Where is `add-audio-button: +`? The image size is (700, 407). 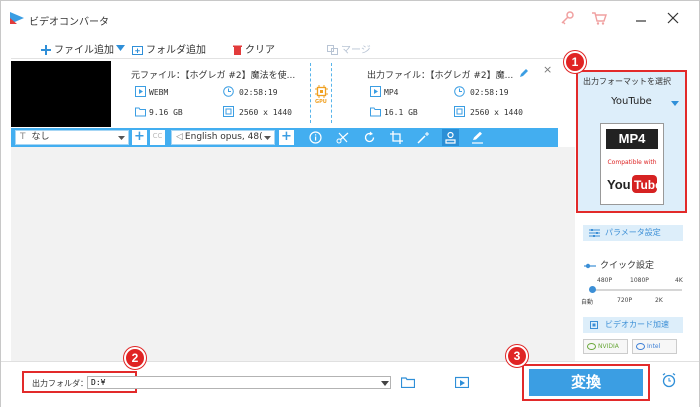 add-audio-button: + is located at coordinates (286, 137).